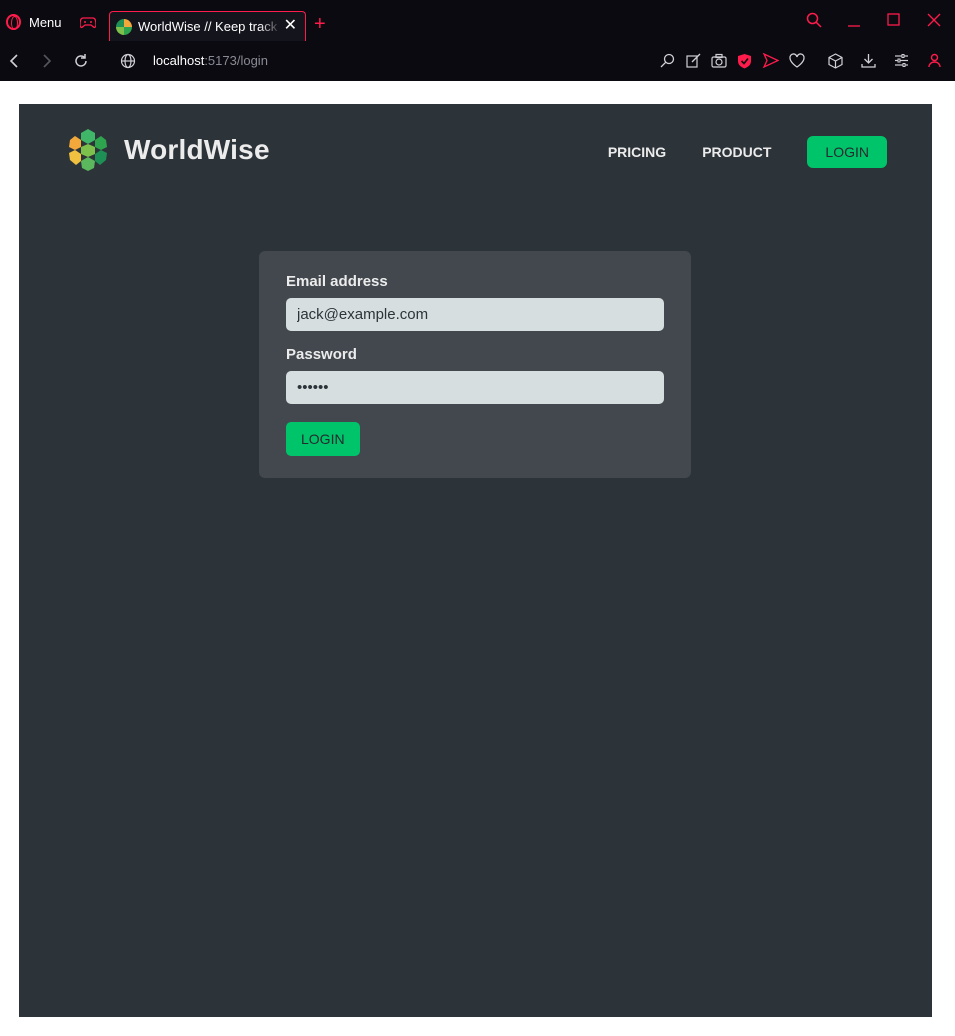  Describe the element at coordinates (321, 354) in the screenshot. I see `password-label: Password` at that location.